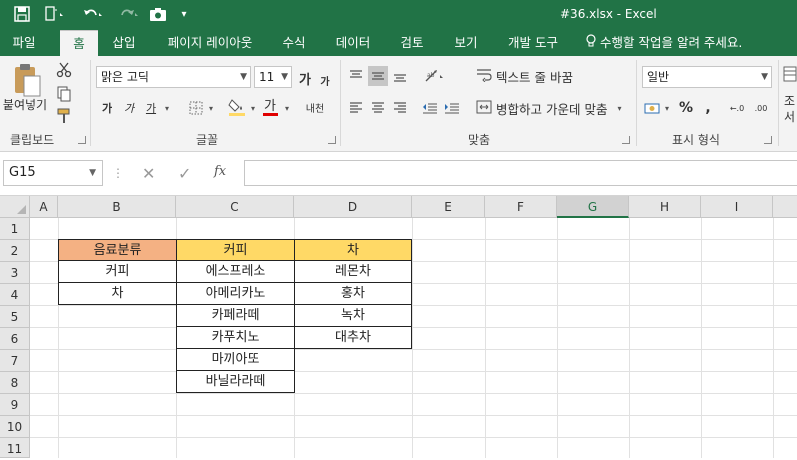  What do you see at coordinates (129, 108) in the screenshot?
I see `italic-button: 가` at bounding box center [129, 108].